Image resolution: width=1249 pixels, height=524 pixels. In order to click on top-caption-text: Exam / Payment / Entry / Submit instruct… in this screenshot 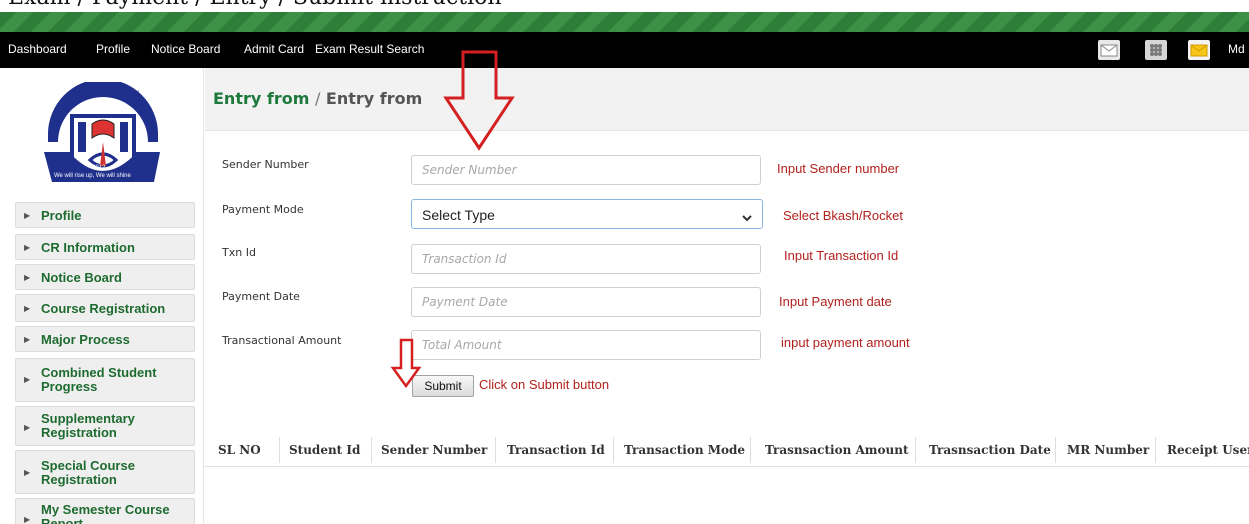, I will do `click(255, 5)`.